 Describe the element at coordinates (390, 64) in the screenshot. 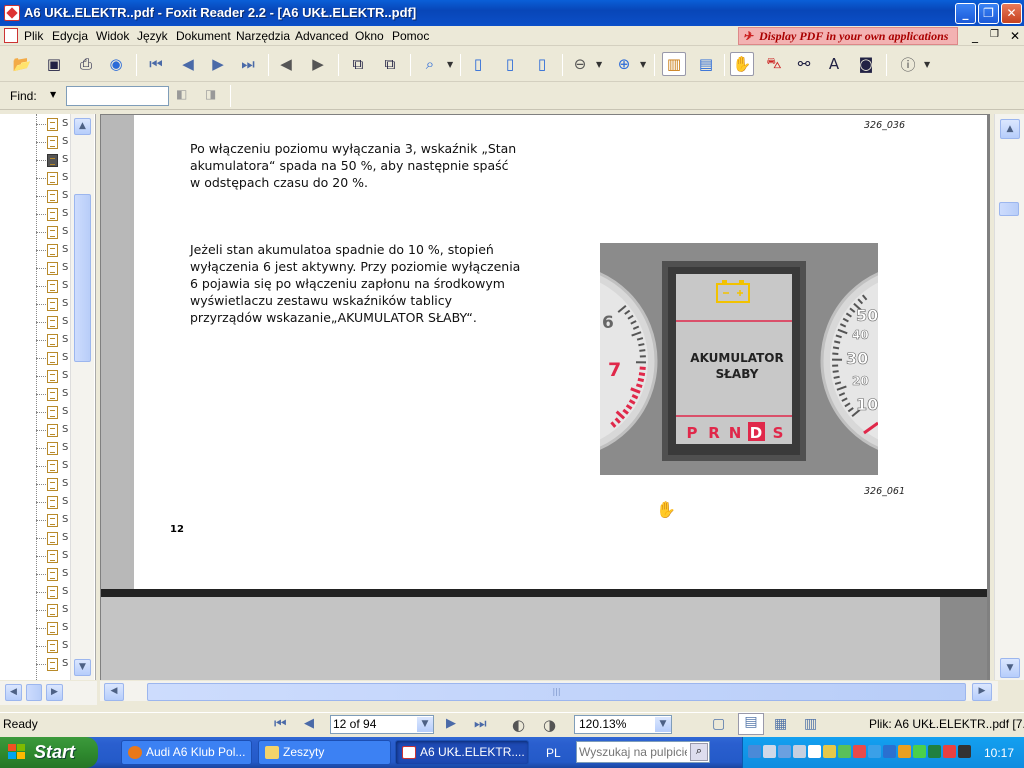

I see `paste-icon: ⧉` at that location.